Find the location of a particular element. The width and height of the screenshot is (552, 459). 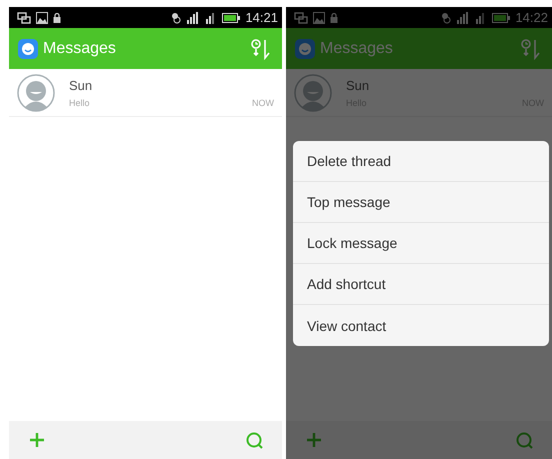

menu-item: View contact is located at coordinates (421, 325).